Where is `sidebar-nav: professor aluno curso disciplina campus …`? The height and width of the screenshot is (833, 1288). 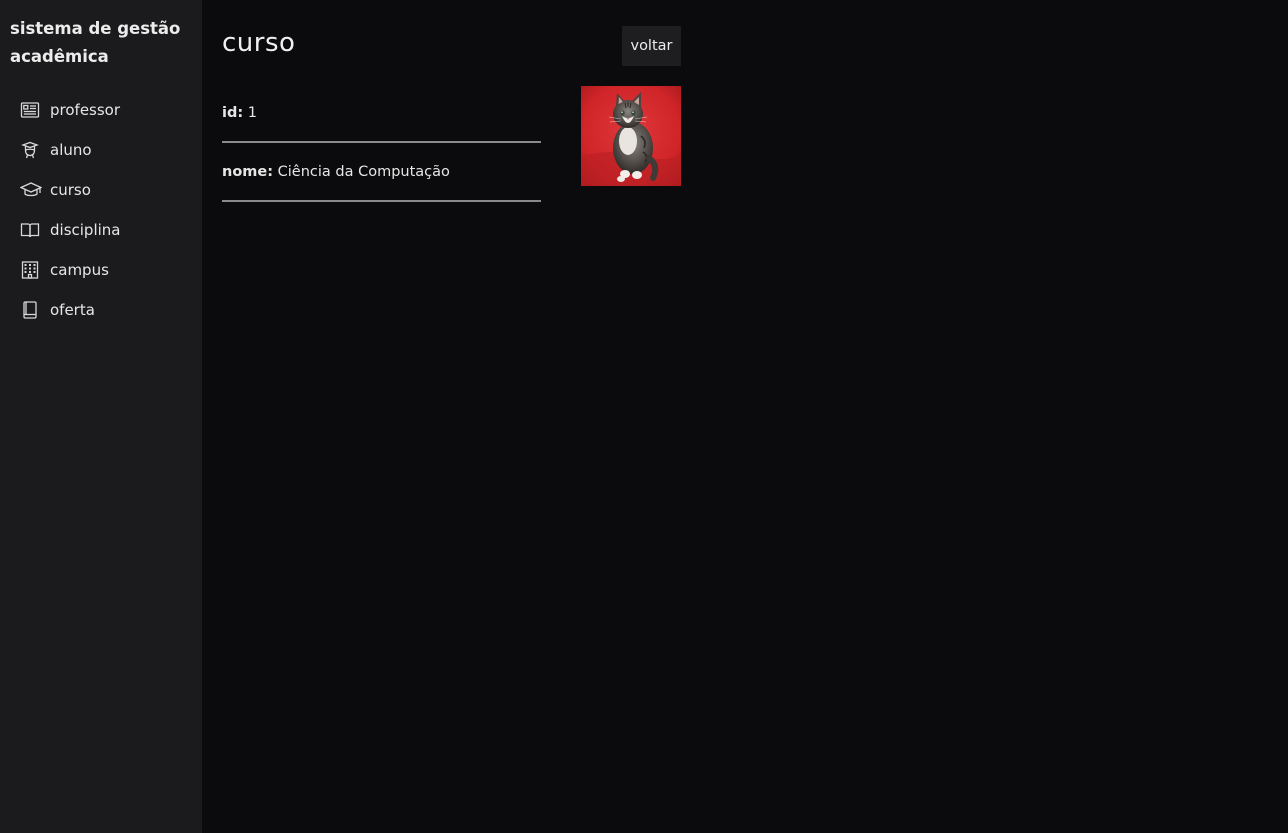
sidebar-nav: professor aluno curso disciplina campus … is located at coordinates (101, 210).